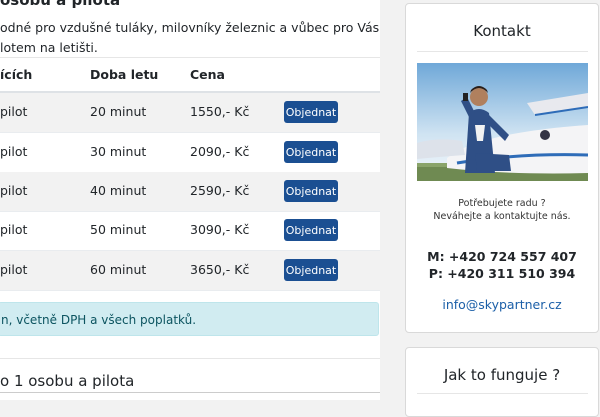 This screenshot has width=600, height=417. What do you see at coordinates (502, 31) in the screenshot?
I see `contact-title: Kontakt` at bounding box center [502, 31].